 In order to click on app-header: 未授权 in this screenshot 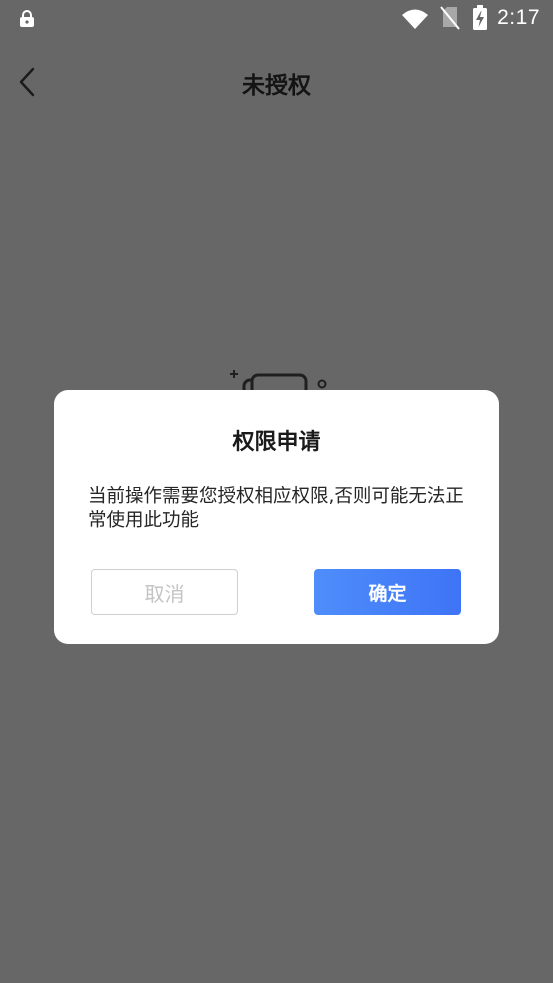, I will do `click(276, 83)`.